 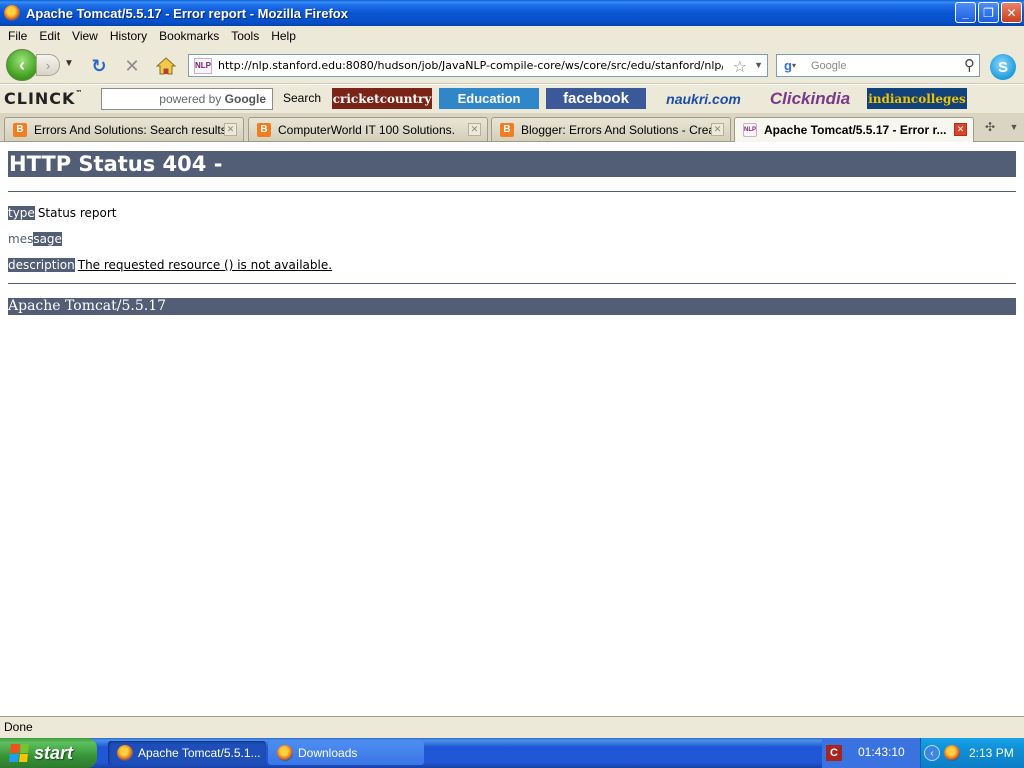 What do you see at coordinates (54, 752) in the screenshot?
I see `start-label: start` at bounding box center [54, 752].